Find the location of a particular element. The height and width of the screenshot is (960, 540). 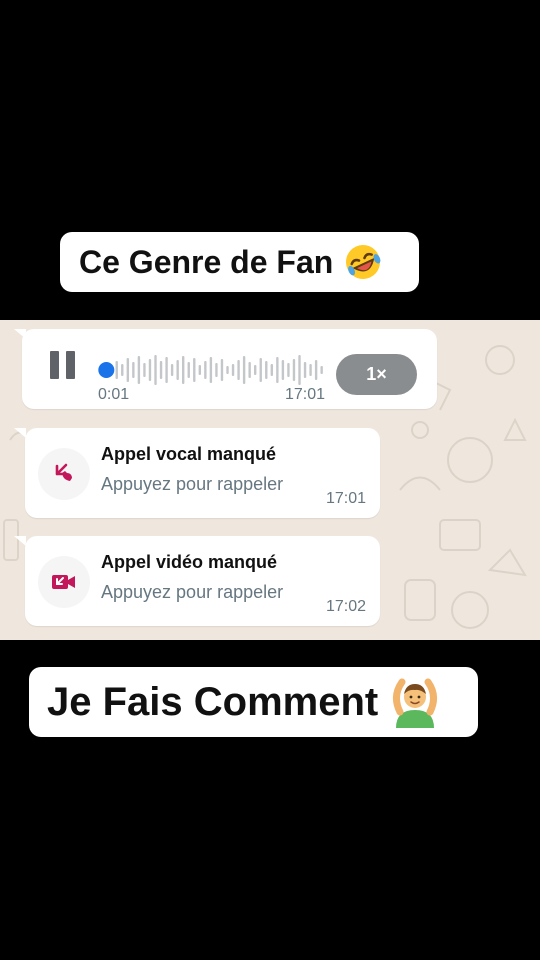

rolling-laughing-emoji-icon is located at coordinates (363, 262).